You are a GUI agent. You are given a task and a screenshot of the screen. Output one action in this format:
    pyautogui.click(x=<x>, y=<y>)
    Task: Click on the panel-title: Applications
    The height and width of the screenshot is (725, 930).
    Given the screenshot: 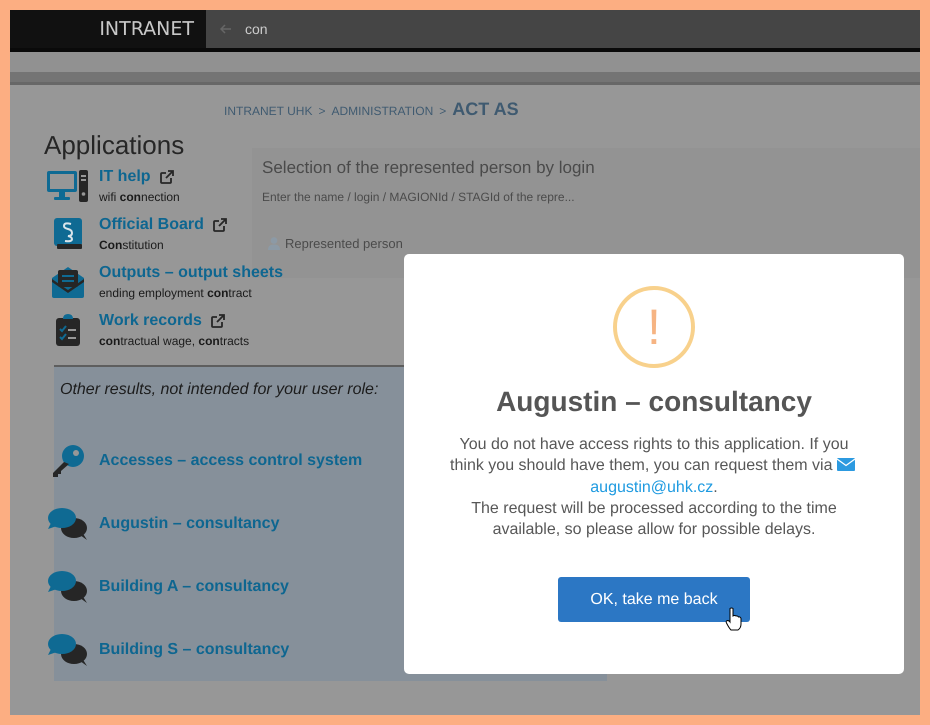 What is the action you would take?
    pyautogui.click(x=115, y=145)
    